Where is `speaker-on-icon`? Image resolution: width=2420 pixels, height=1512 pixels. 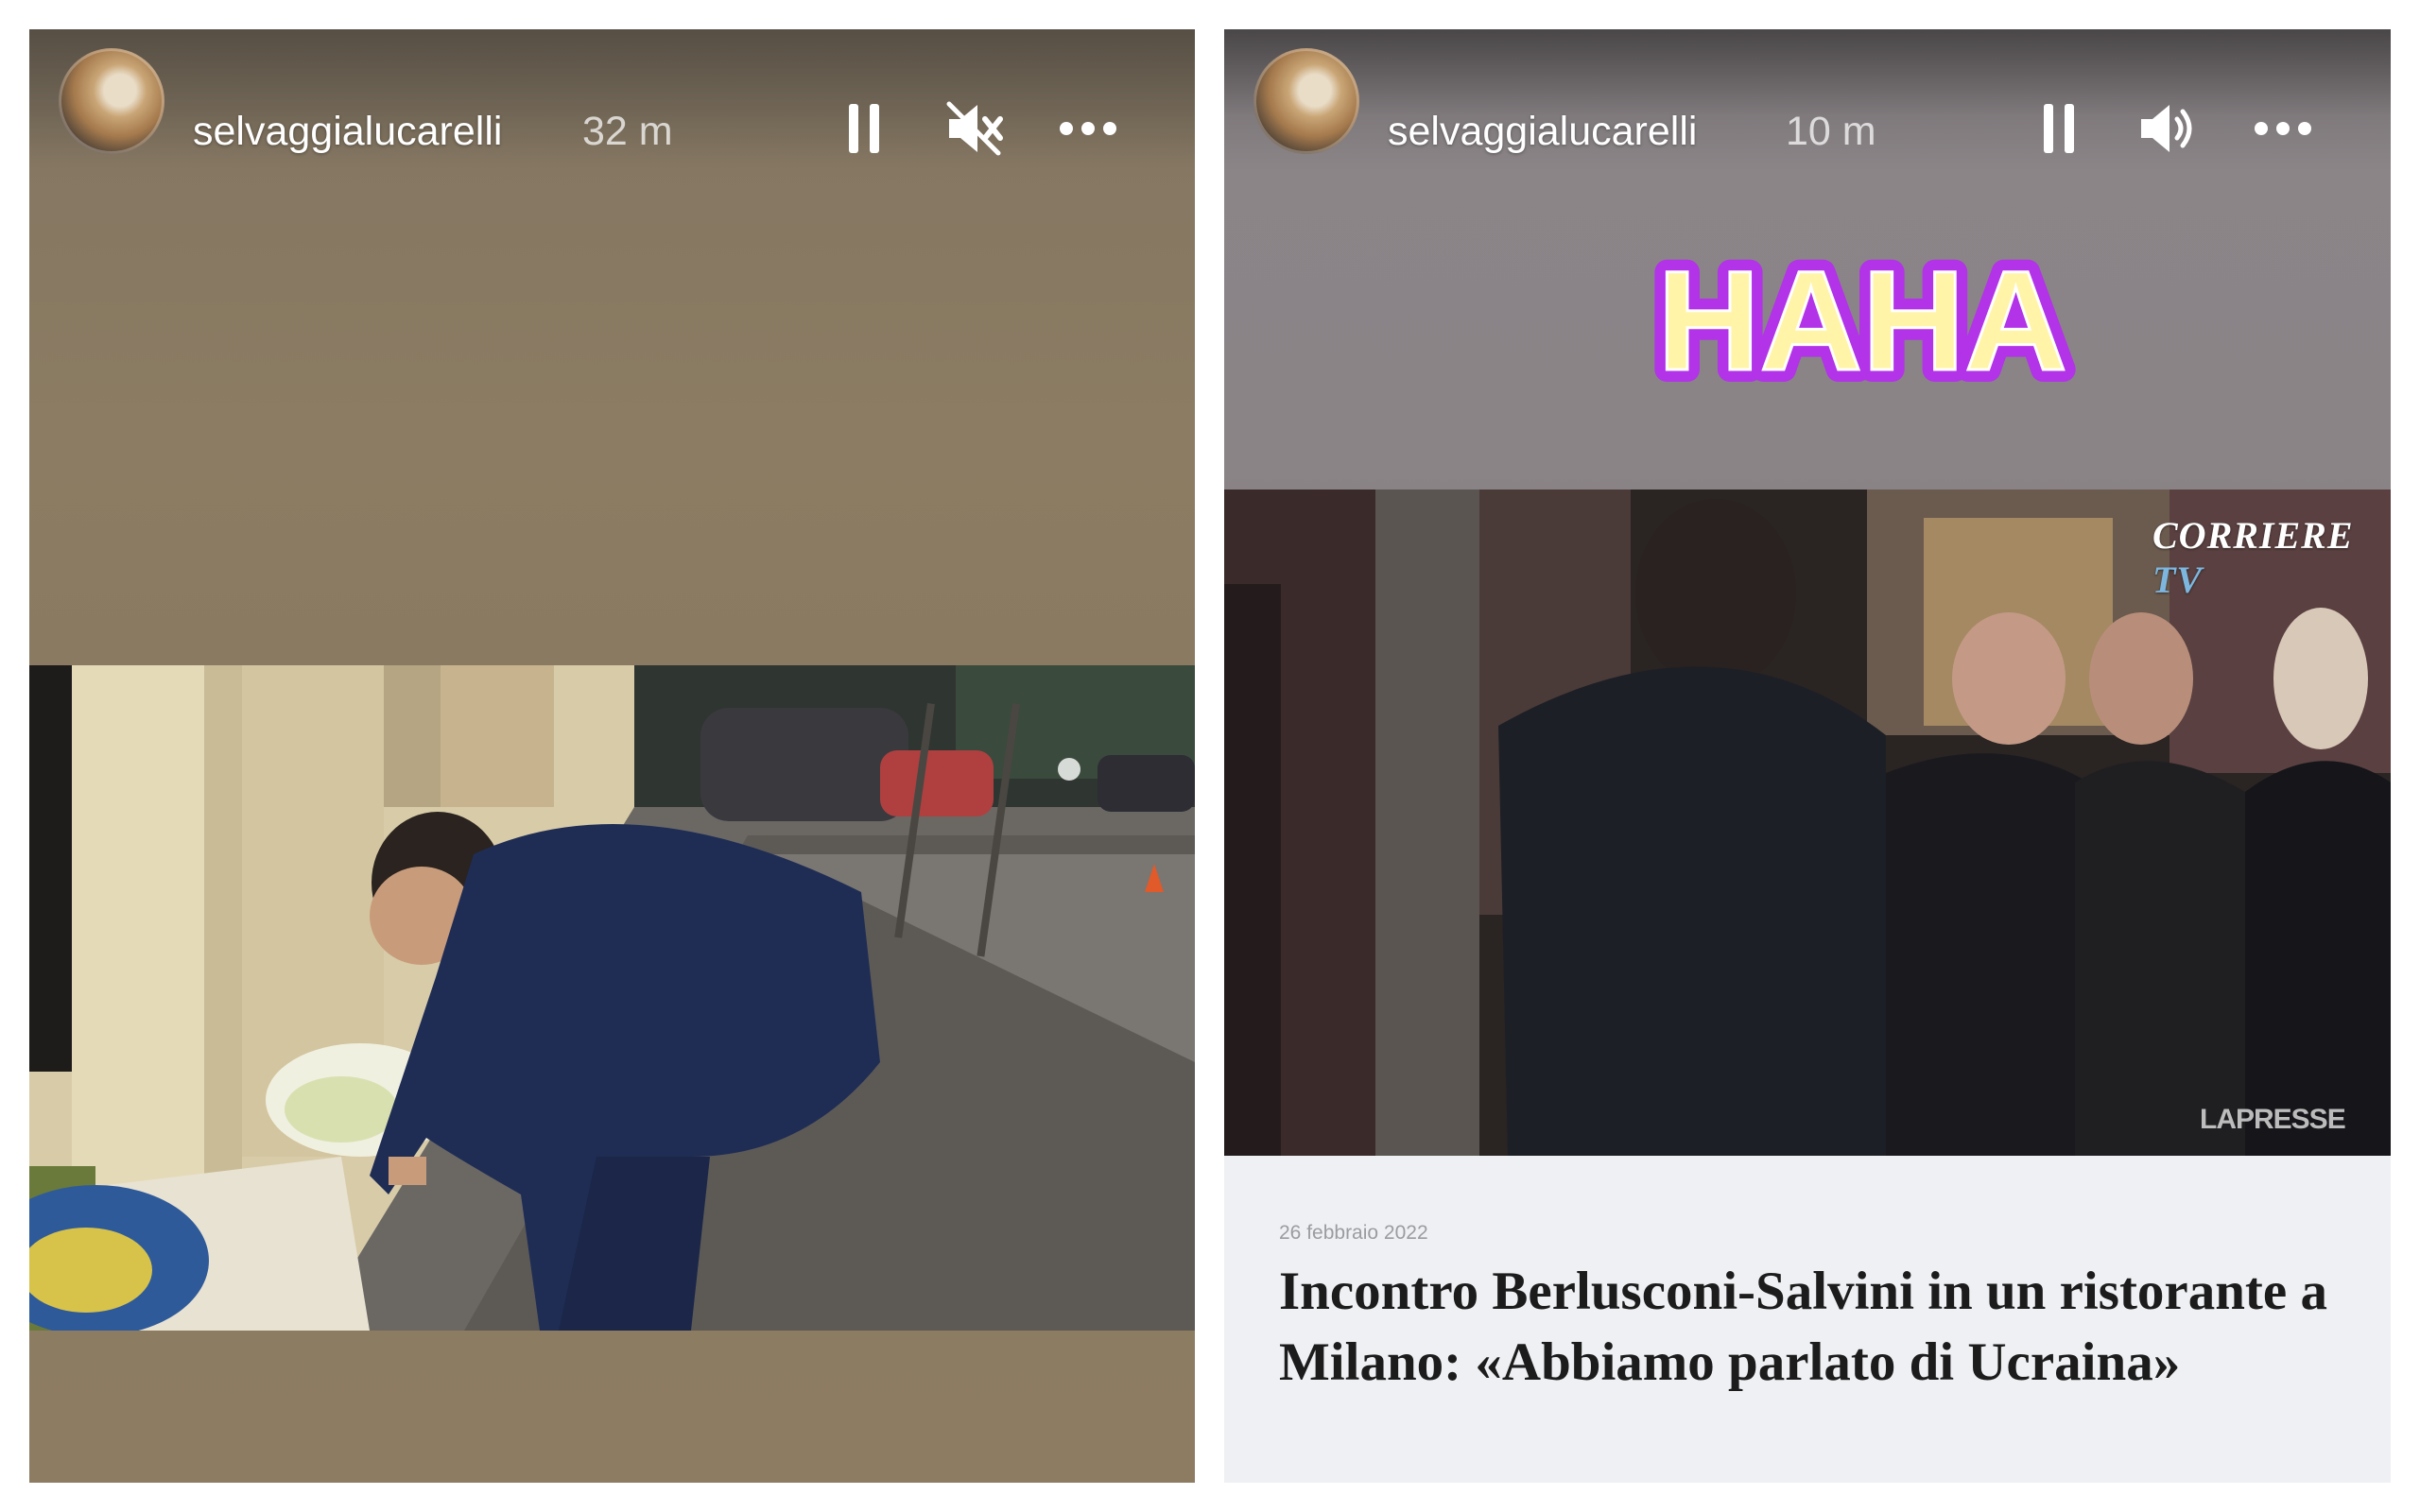
speaker-on-icon is located at coordinates (2166, 128).